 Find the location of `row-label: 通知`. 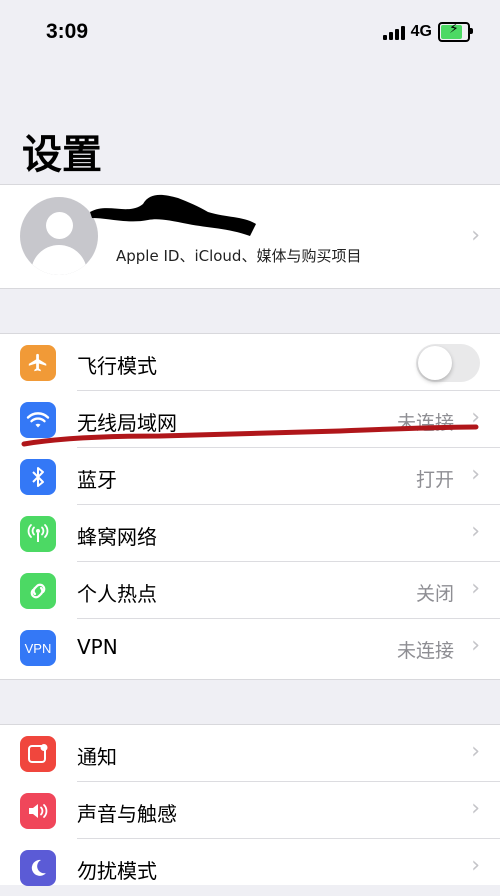

row-label: 通知 is located at coordinates (97, 757).